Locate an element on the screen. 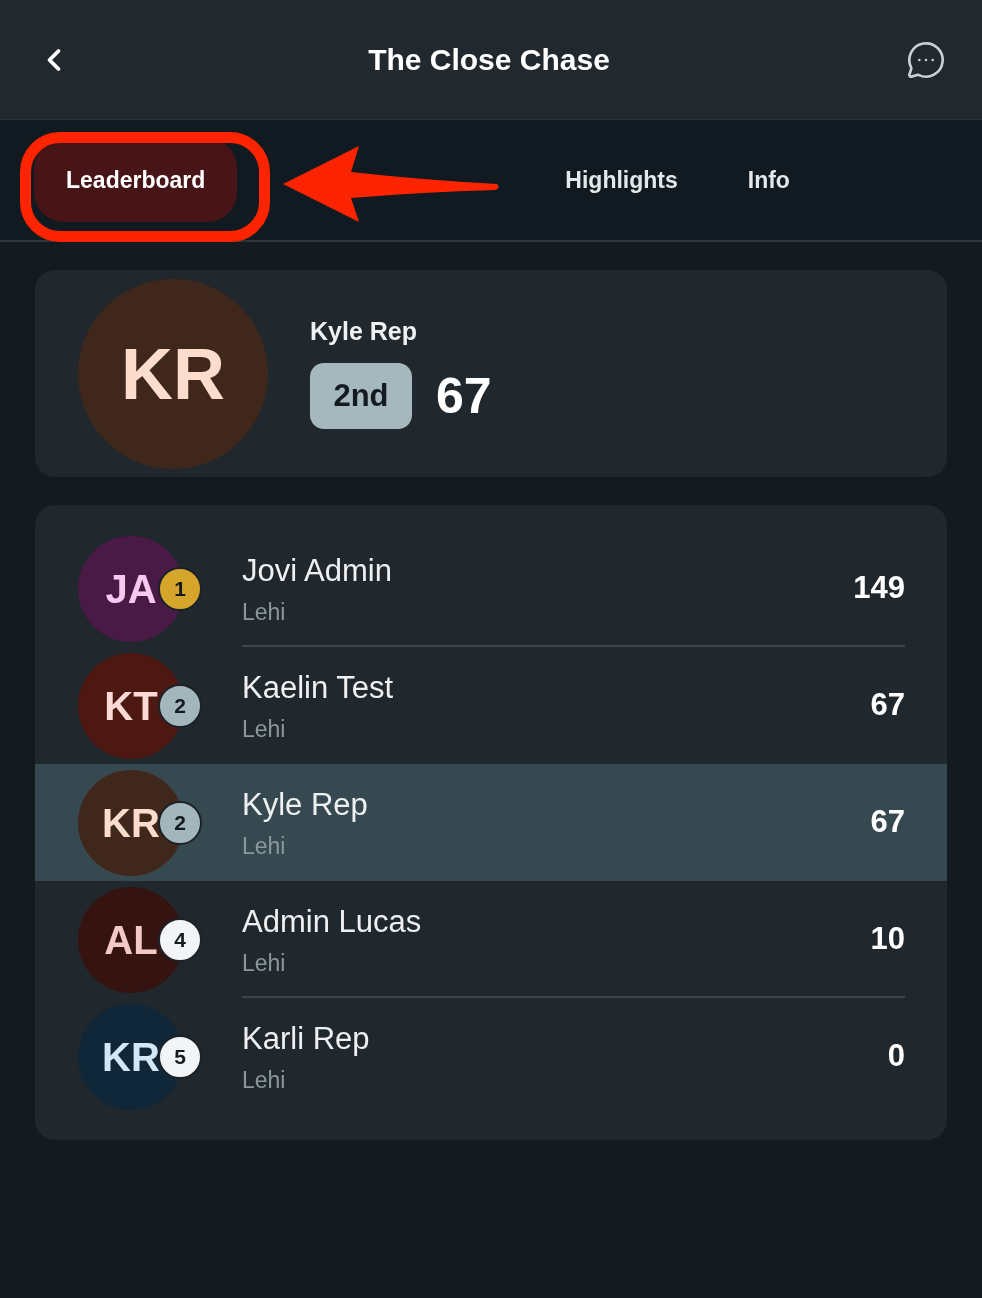  player-score: 0 is located at coordinates (896, 1056).